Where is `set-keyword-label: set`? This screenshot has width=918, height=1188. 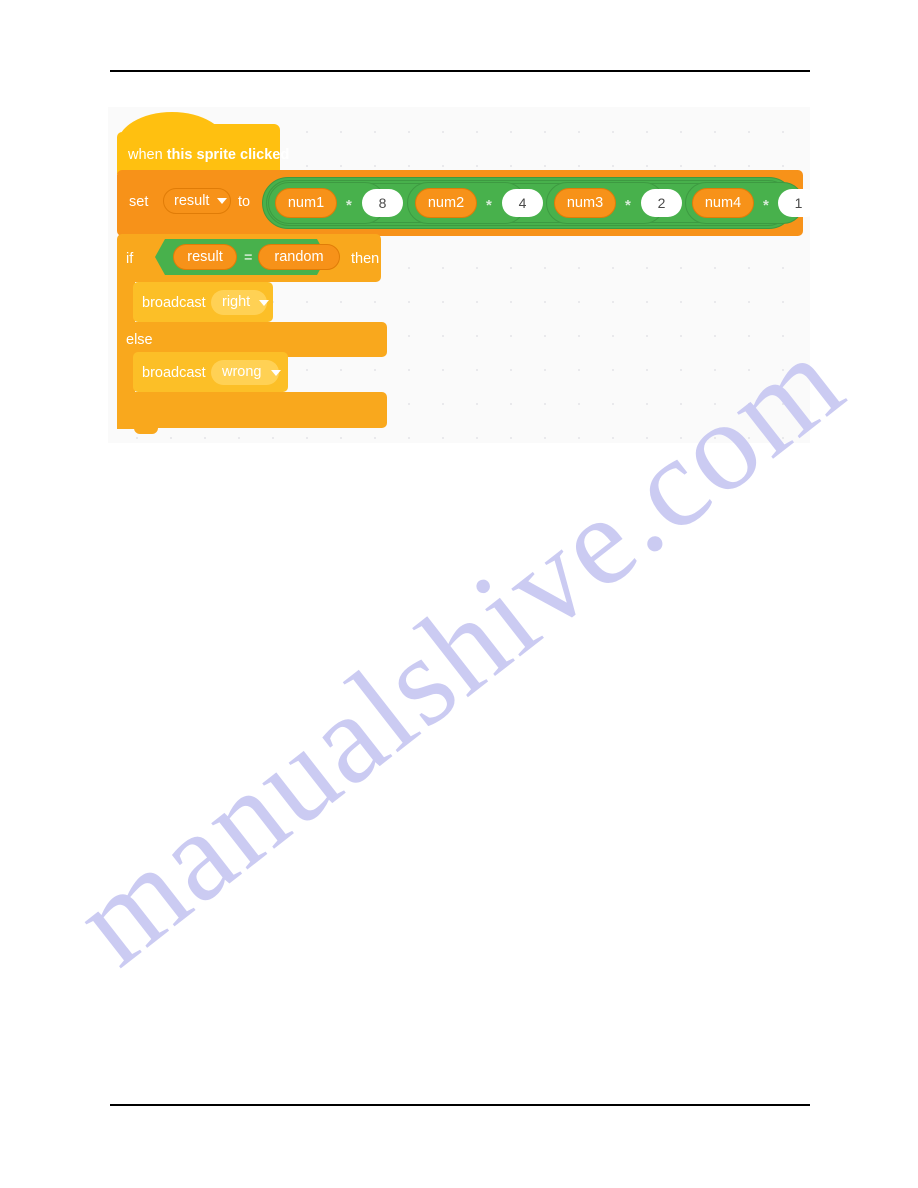
set-keyword-label: set is located at coordinates (139, 202).